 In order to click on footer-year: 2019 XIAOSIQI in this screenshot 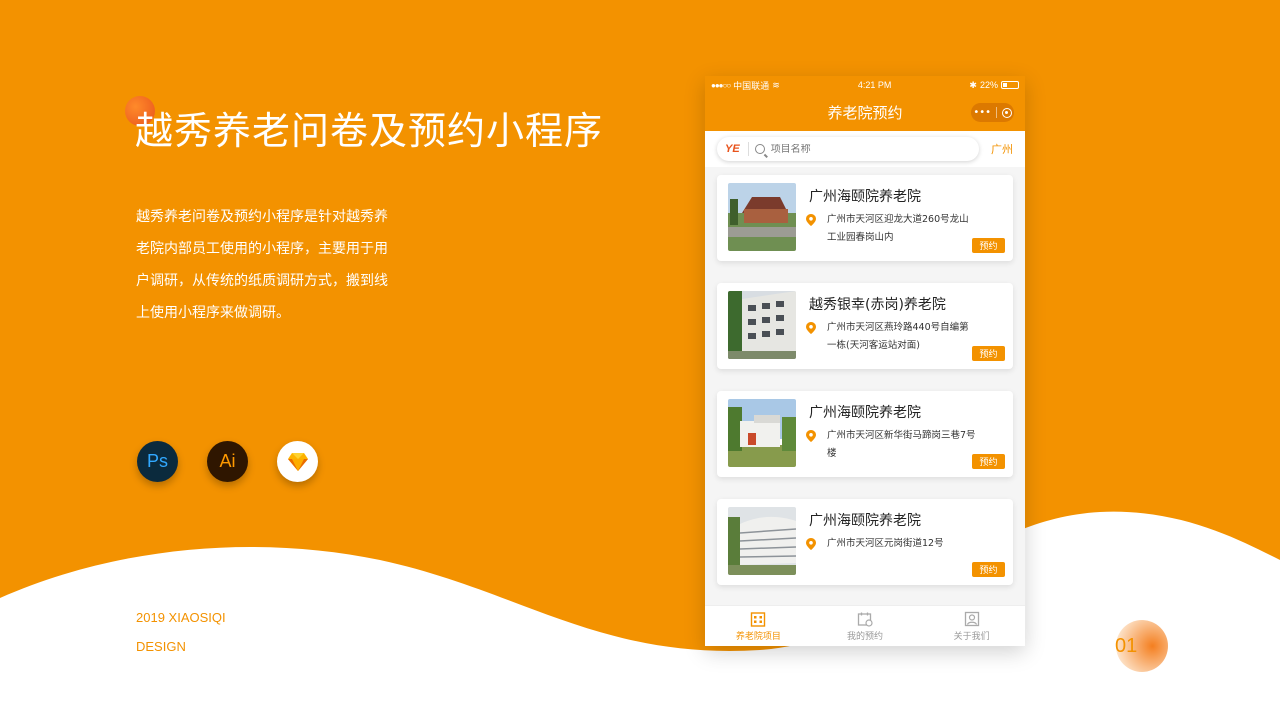, I will do `click(181, 617)`.